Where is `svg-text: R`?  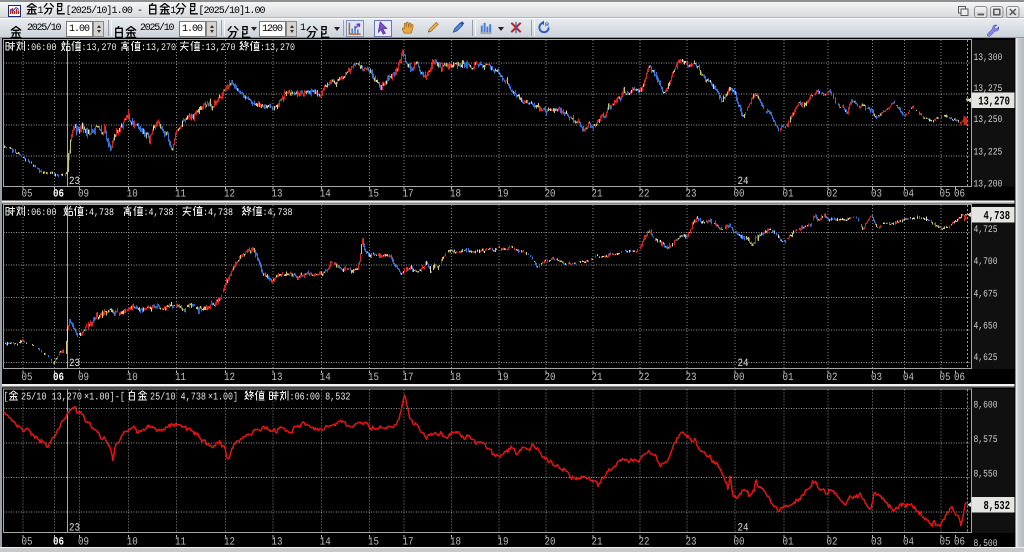
svg-text: R is located at coordinates (547, 26).